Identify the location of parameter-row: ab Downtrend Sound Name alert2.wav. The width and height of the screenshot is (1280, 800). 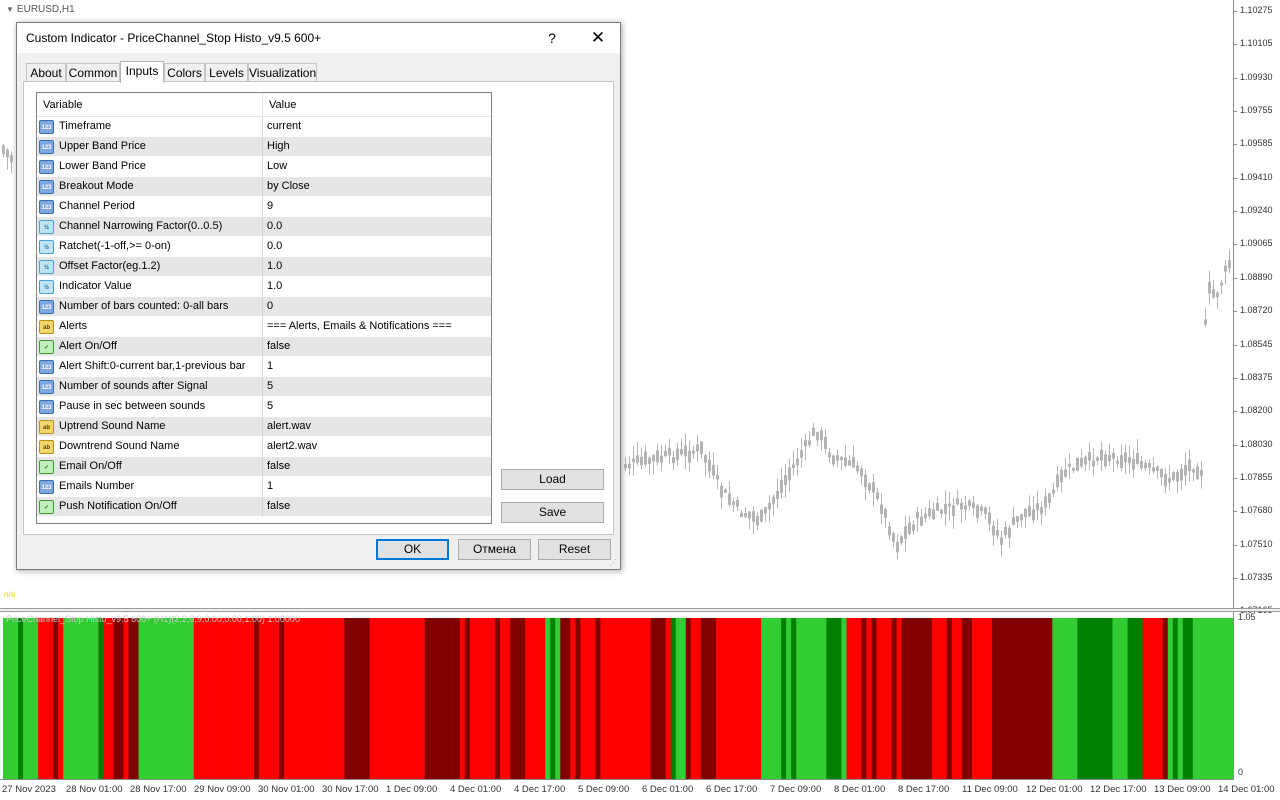
(264, 447).